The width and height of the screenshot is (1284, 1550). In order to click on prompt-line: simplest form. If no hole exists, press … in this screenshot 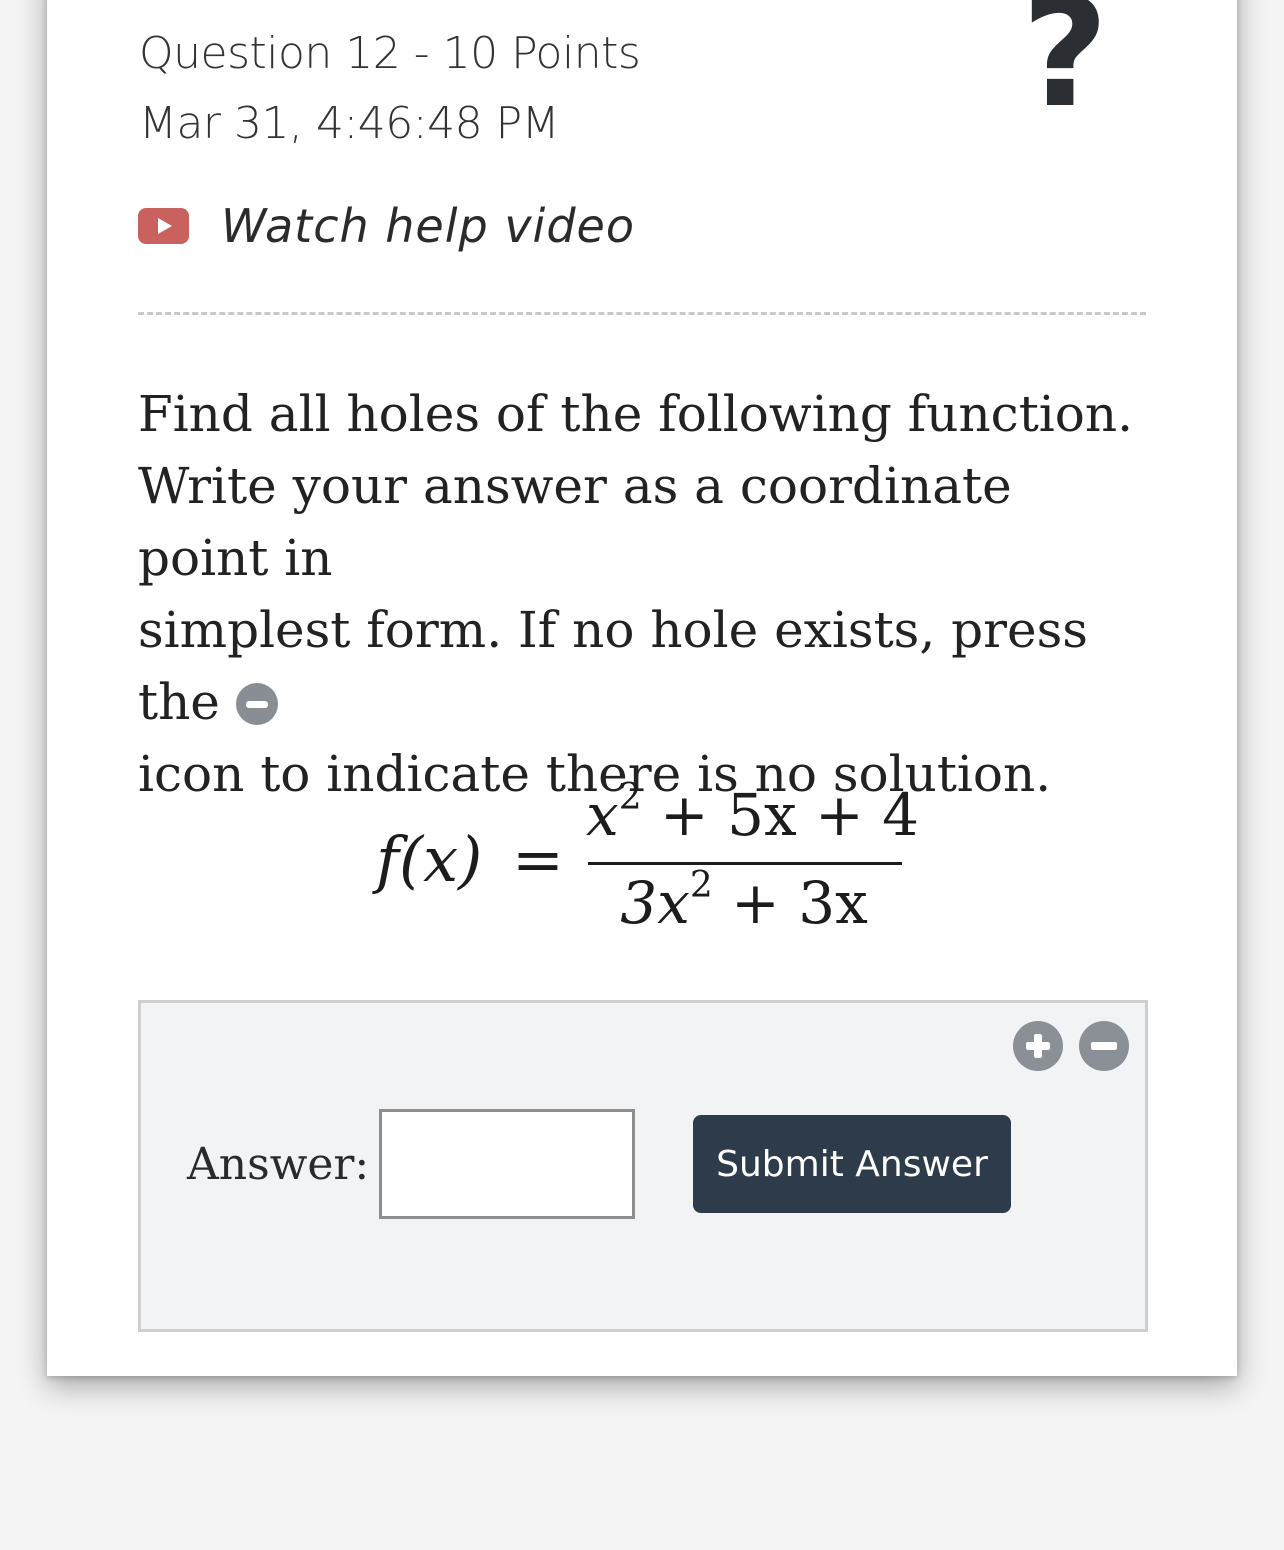, I will do `click(638, 666)`.